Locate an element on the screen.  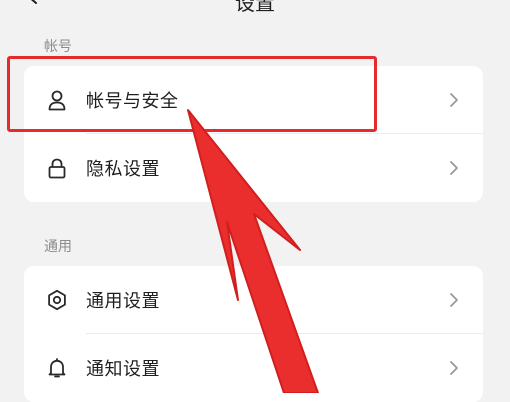
gear-icon is located at coordinates (57, 300).